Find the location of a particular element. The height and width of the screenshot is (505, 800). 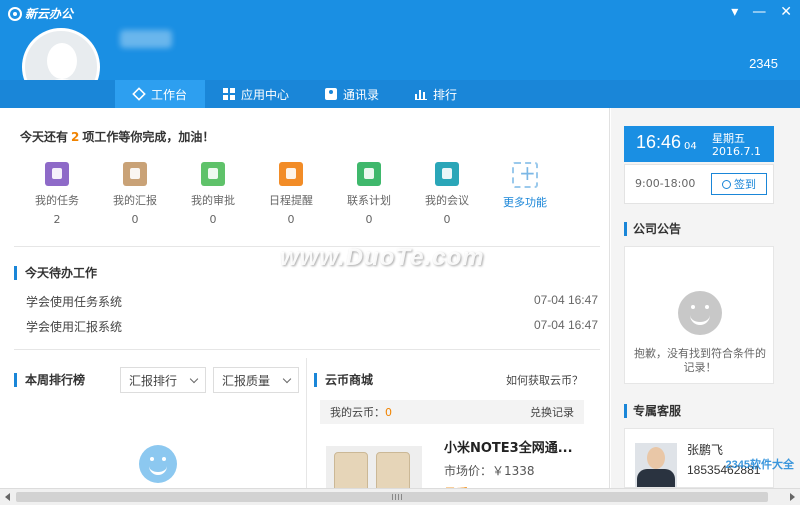

site-watermark: 2345软件大全 is located at coordinates (759, 465).